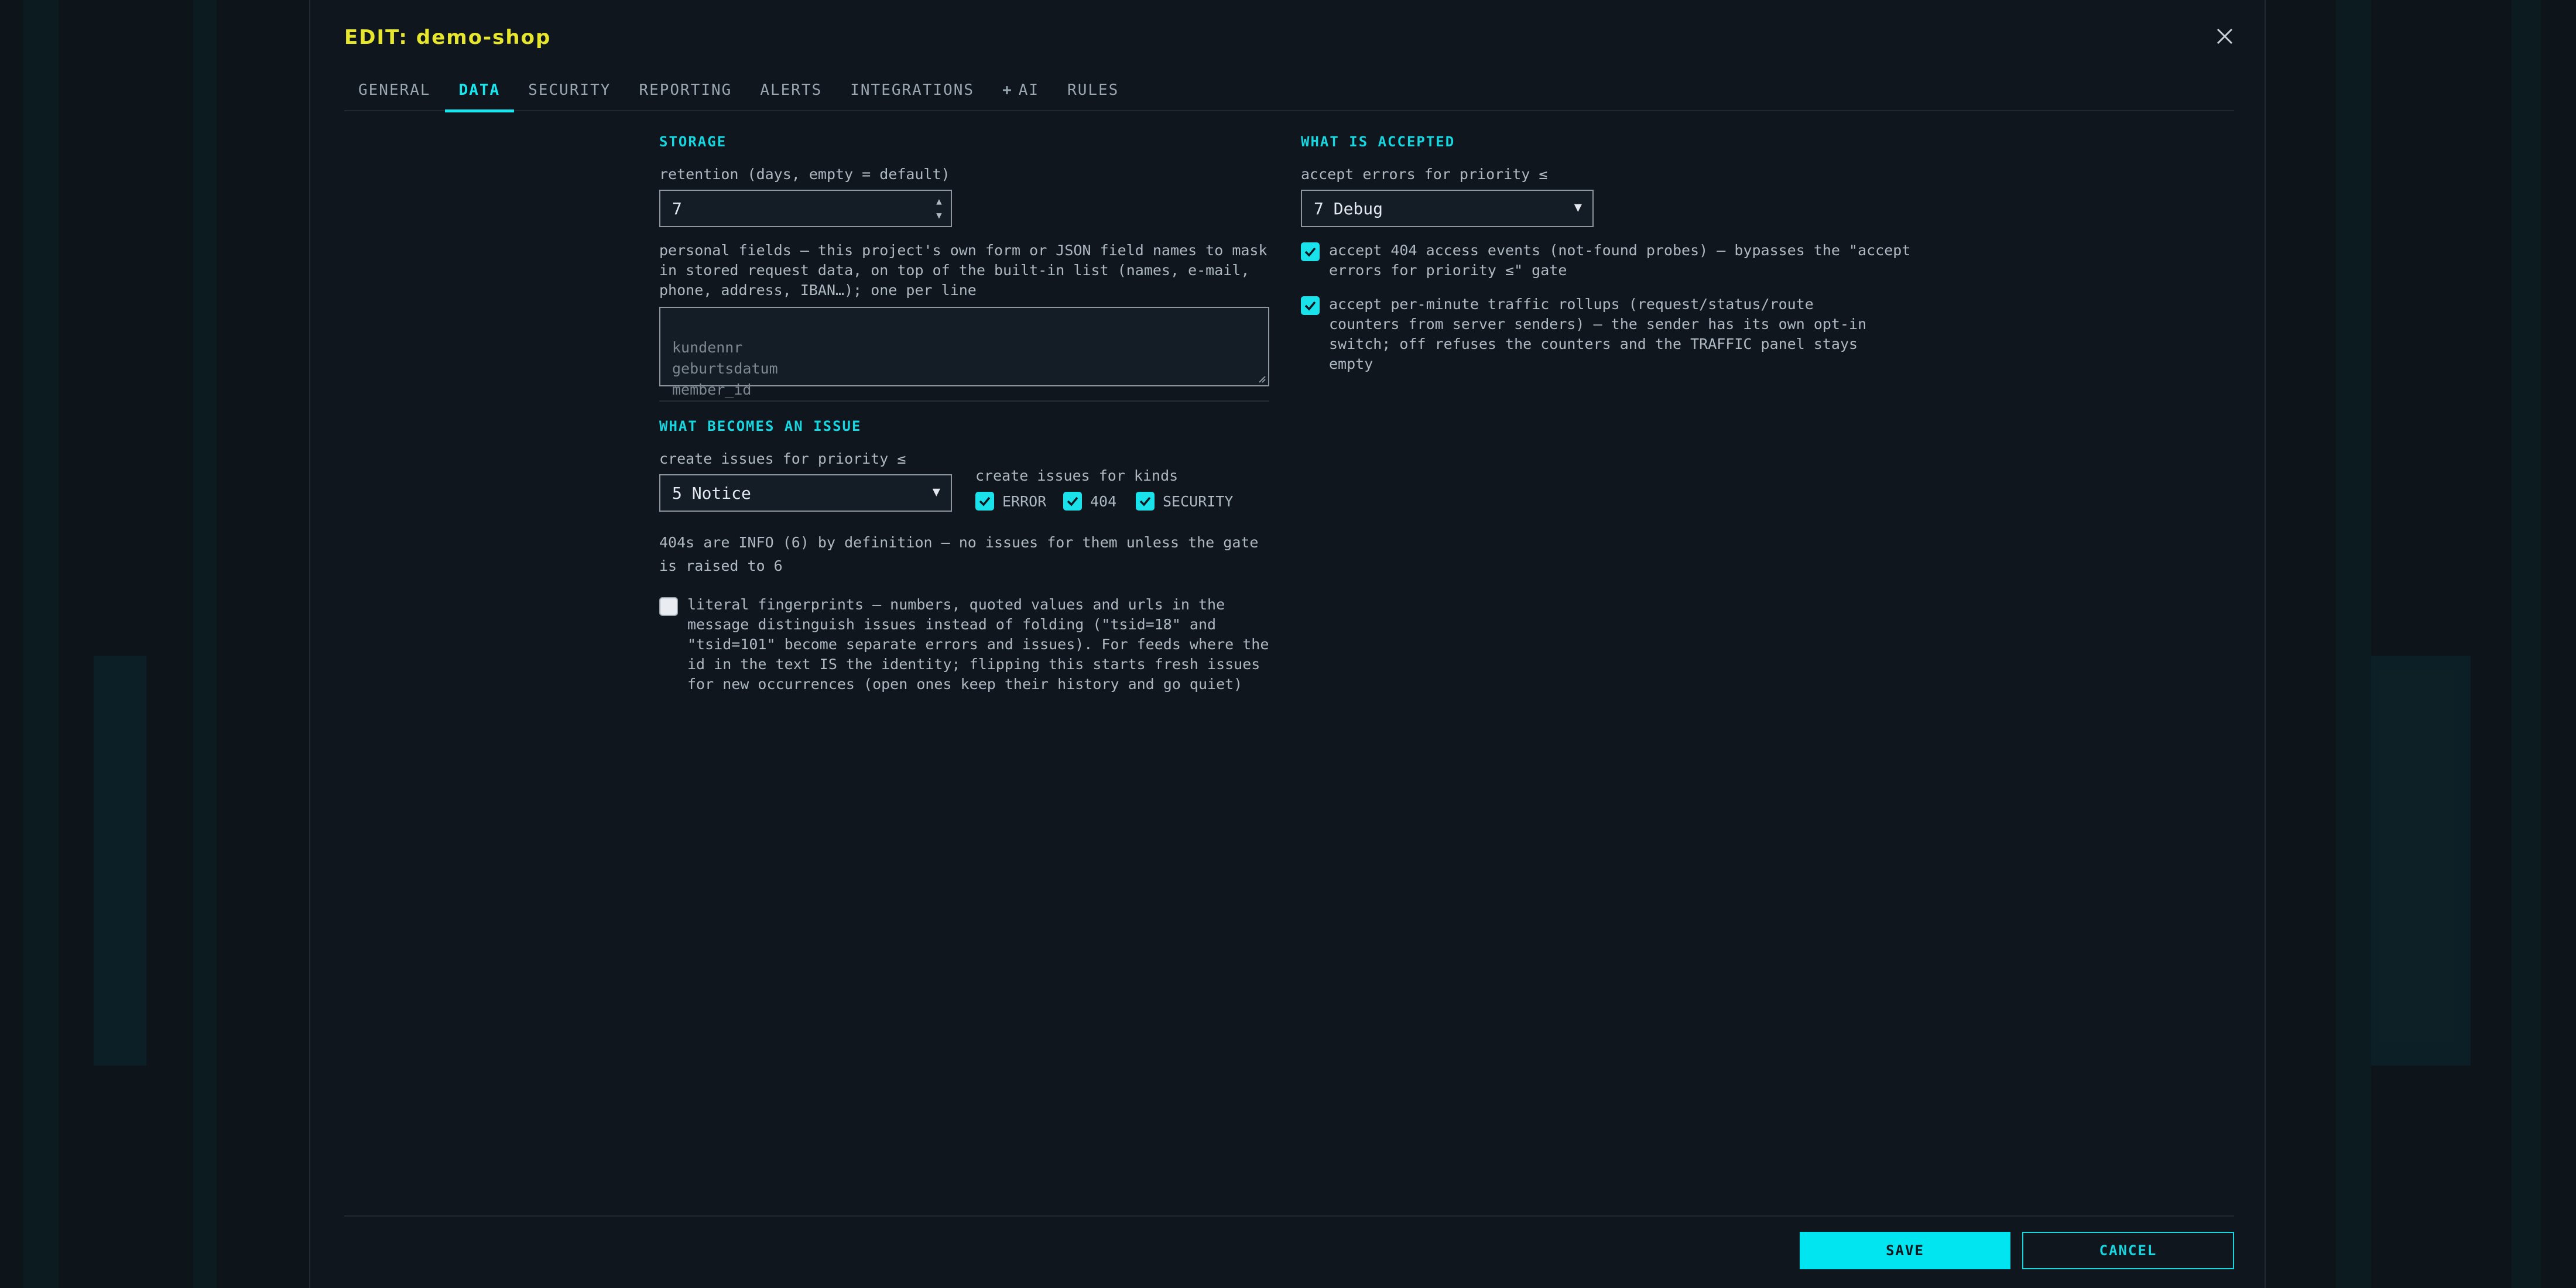 The height and width of the screenshot is (1288, 2576). What do you see at coordinates (447, 38) in the screenshot?
I see `dialog-title: EDIT: demo-shop` at bounding box center [447, 38].